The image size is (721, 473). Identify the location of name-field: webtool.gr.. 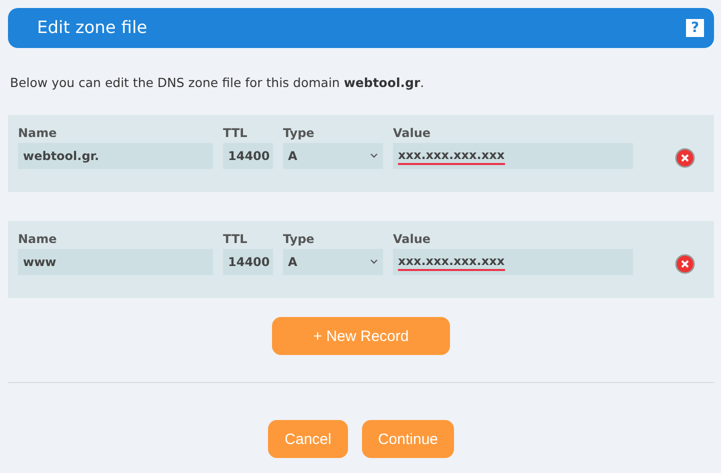
(115, 156).